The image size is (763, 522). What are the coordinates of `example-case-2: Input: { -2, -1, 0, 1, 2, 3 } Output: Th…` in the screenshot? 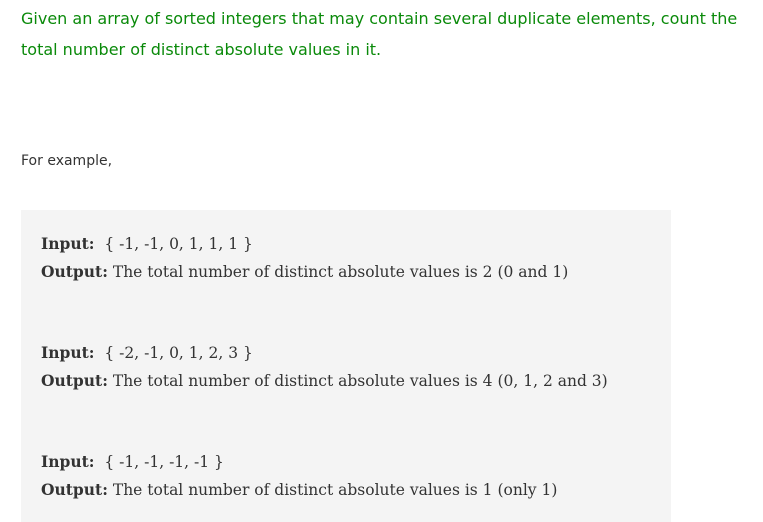 It's located at (324, 367).